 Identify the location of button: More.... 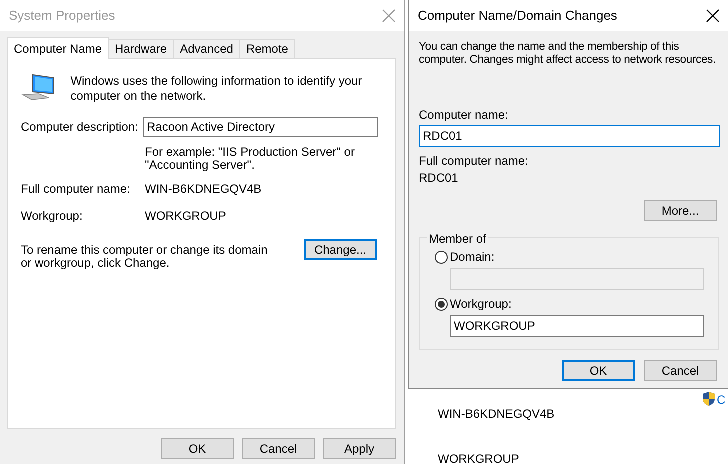
(680, 210).